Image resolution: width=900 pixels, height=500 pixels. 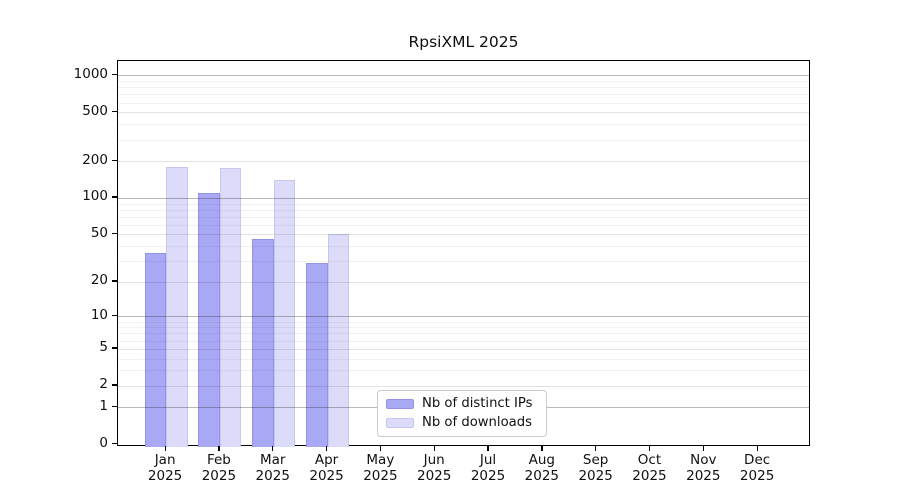 What do you see at coordinates (219, 468) in the screenshot?
I see `x-tick-label-feb: Feb 2025` at bounding box center [219, 468].